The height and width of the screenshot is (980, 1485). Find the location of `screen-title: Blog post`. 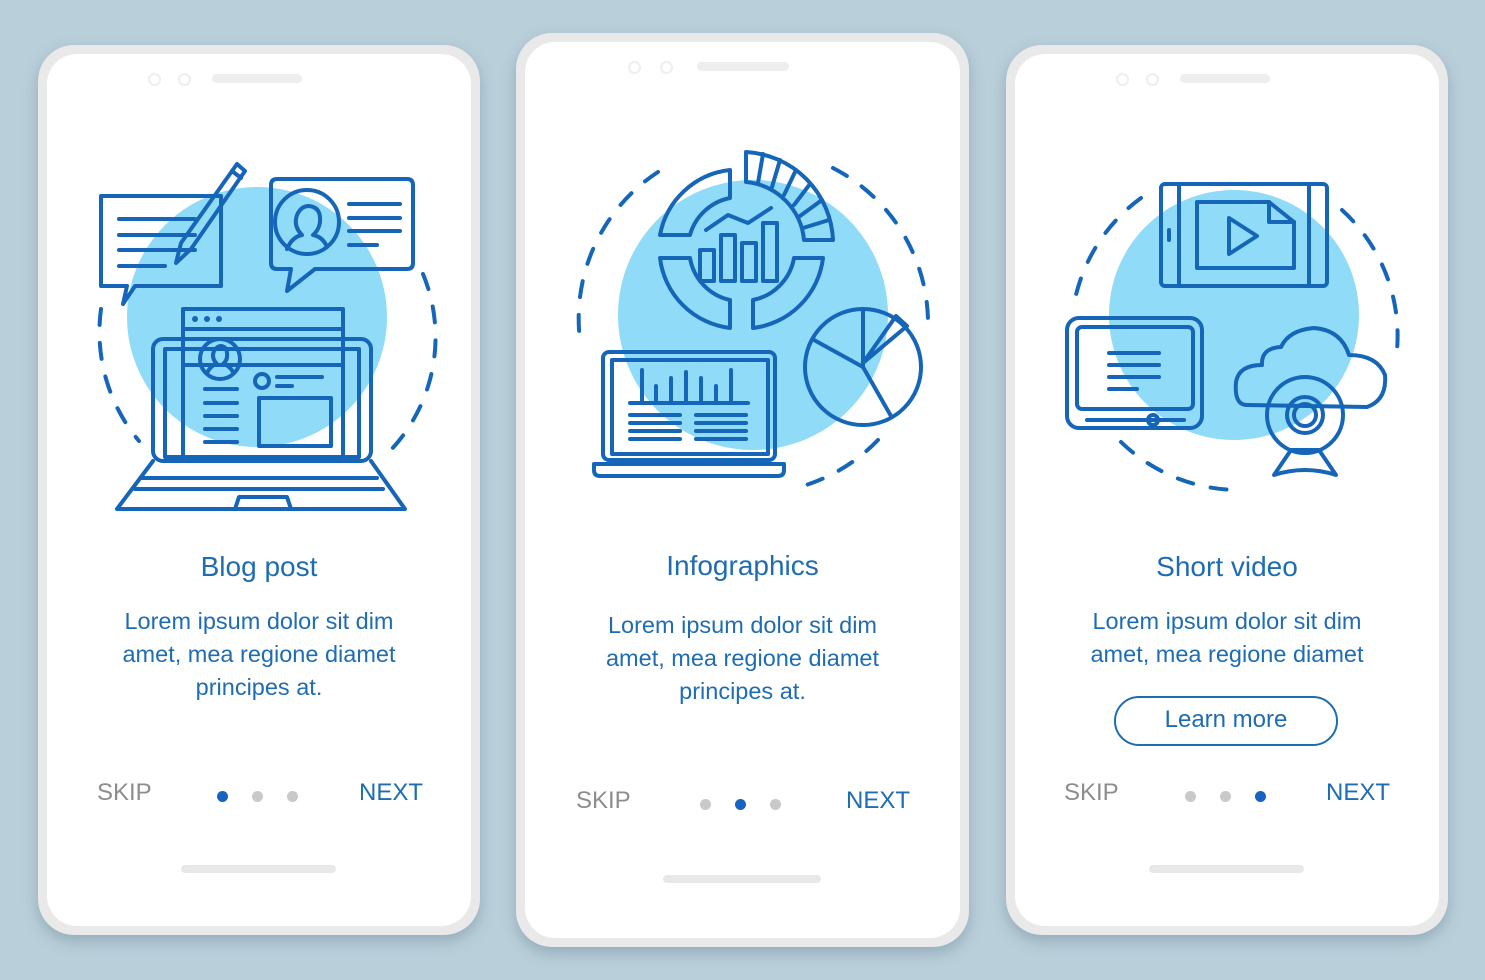

screen-title: Blog post is located at coordinates (259, 566).